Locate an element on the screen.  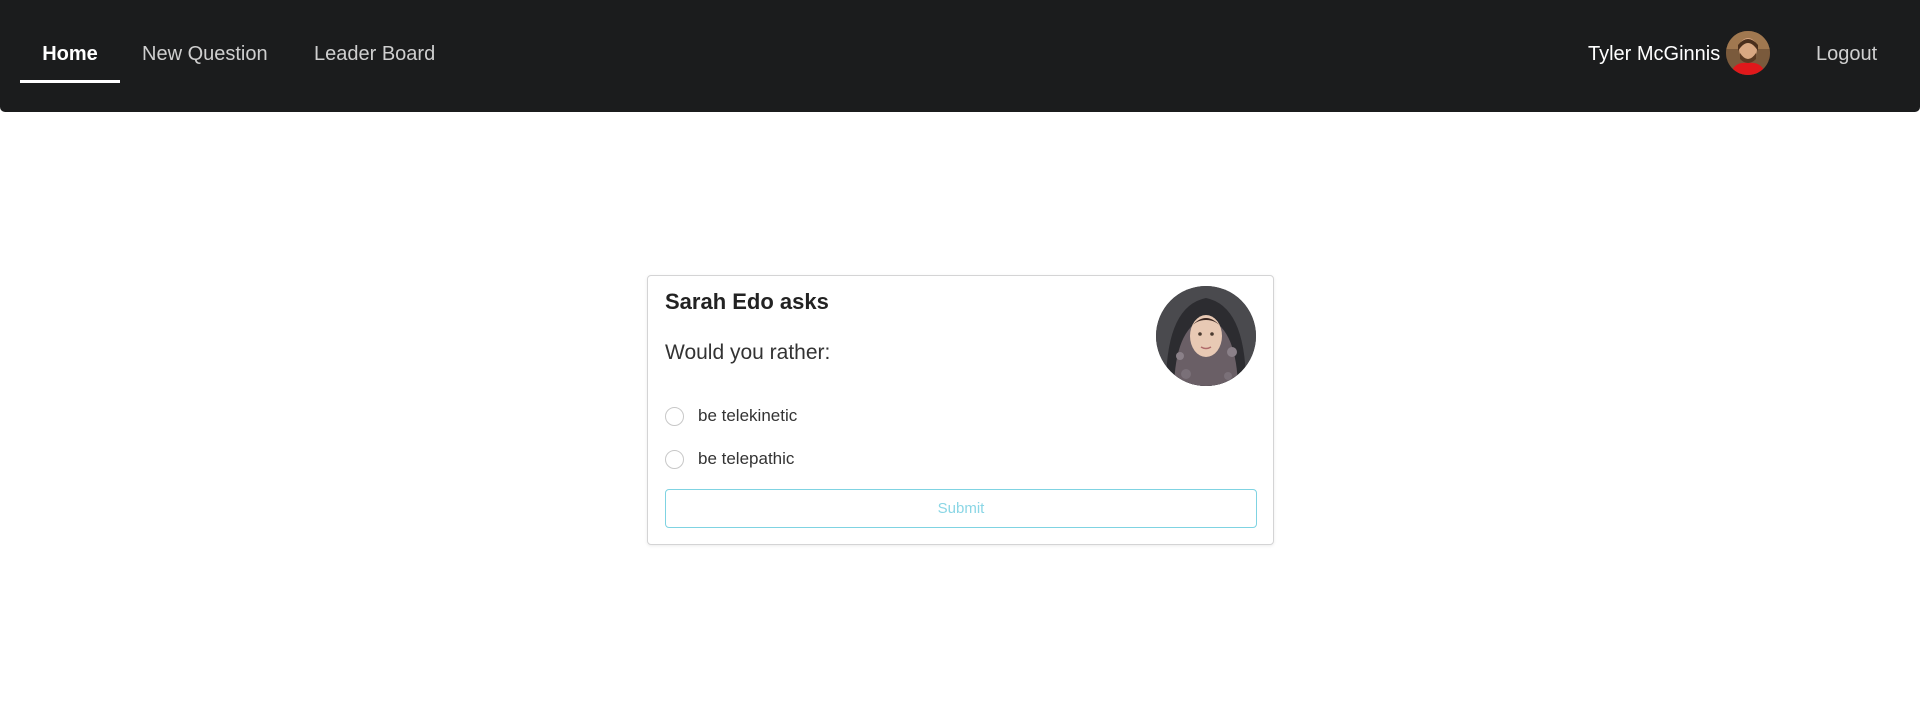
submit-button: Submit is located at coordinates (961, 508).